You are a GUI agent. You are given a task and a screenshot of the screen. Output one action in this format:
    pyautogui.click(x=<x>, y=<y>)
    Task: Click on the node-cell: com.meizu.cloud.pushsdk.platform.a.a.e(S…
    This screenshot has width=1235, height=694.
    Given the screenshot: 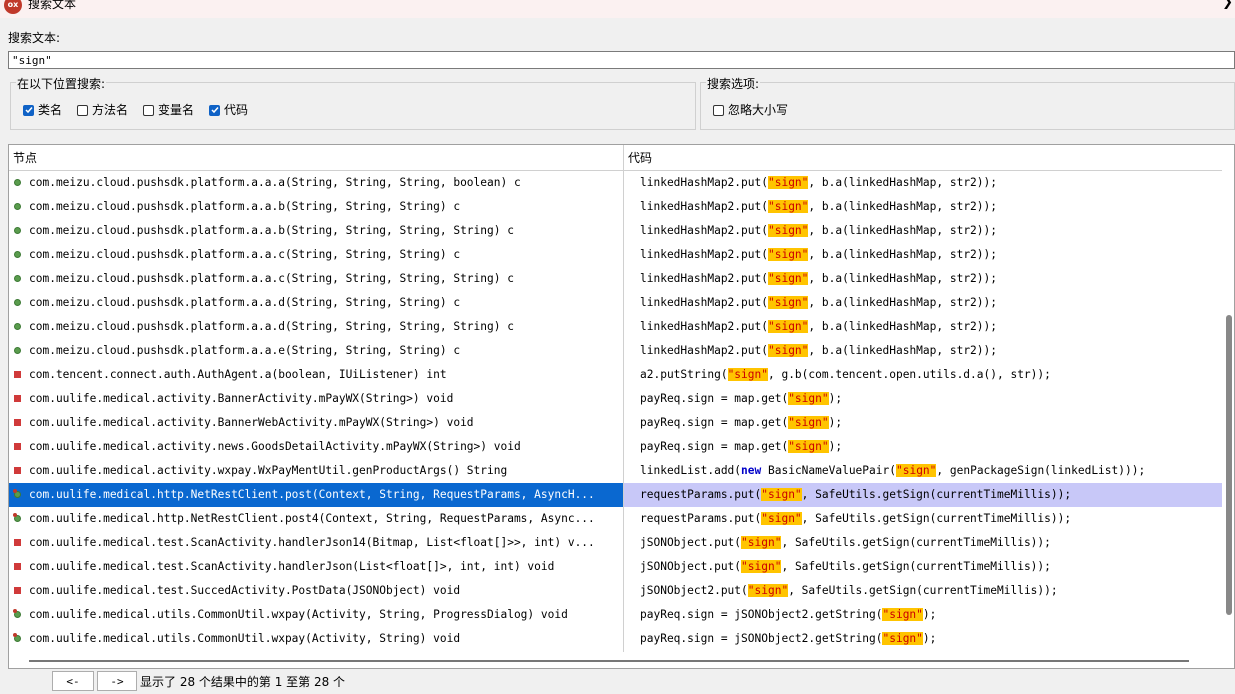 What is the action you would take?
    pyautogui.click(x=316, y=351)
    